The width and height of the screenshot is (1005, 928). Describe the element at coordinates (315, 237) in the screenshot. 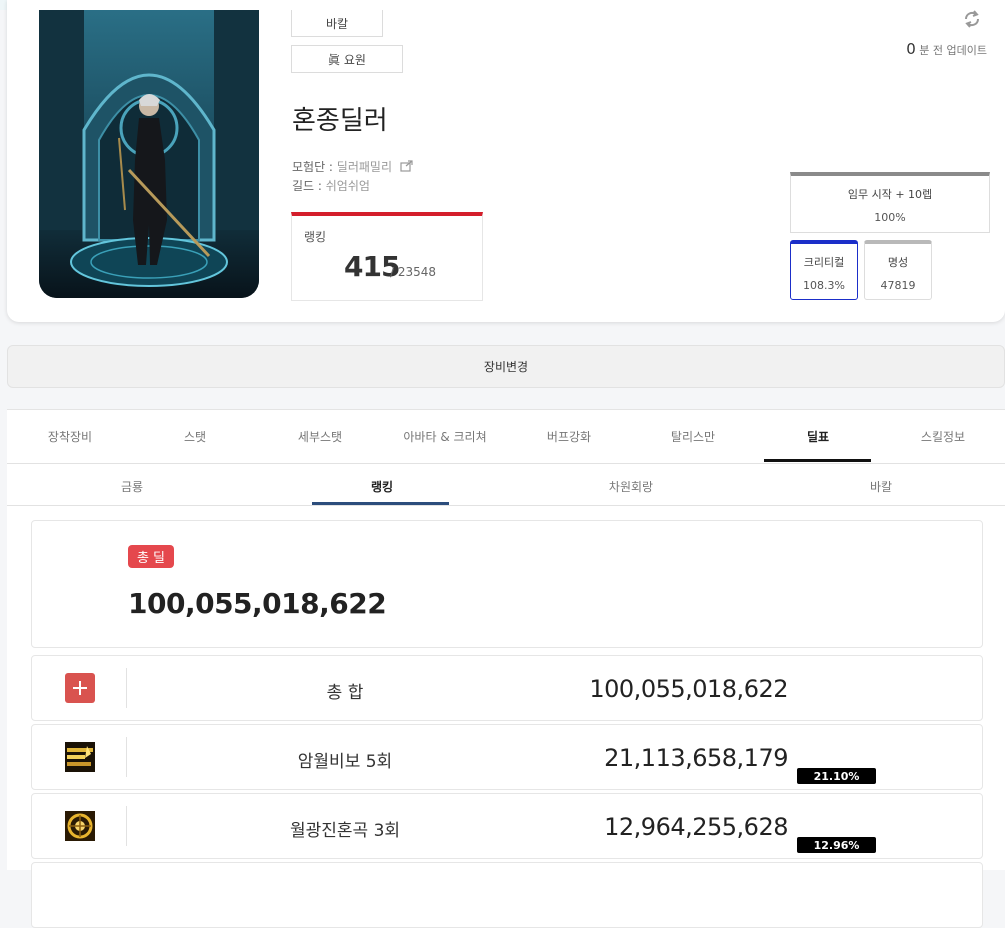

I see `ranking-label: 랭킹` at that location.